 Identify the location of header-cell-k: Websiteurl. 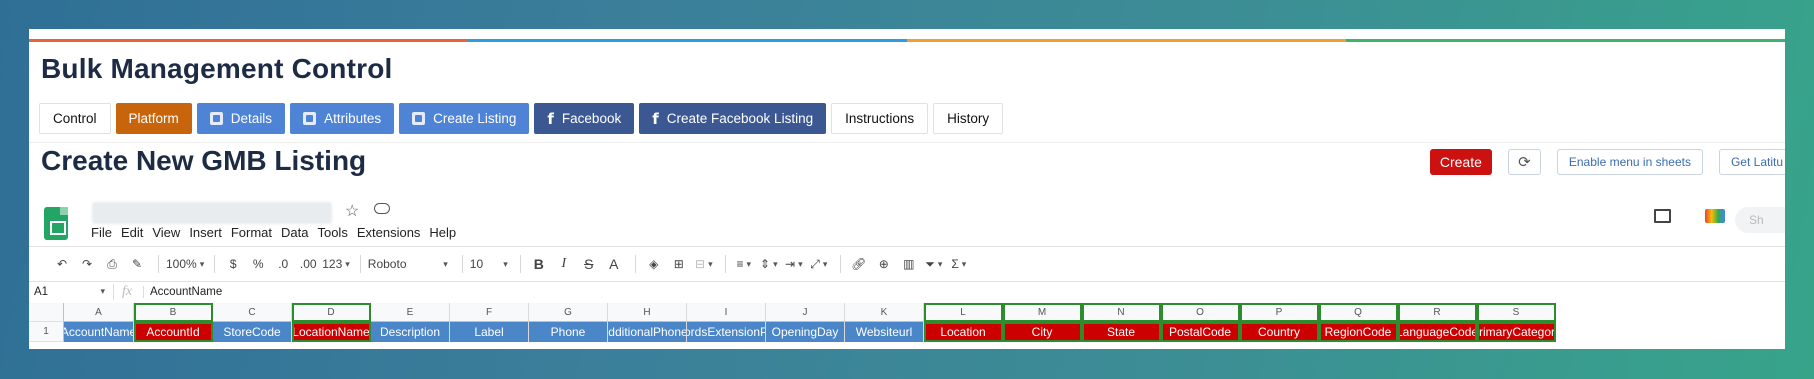
(884, 332).